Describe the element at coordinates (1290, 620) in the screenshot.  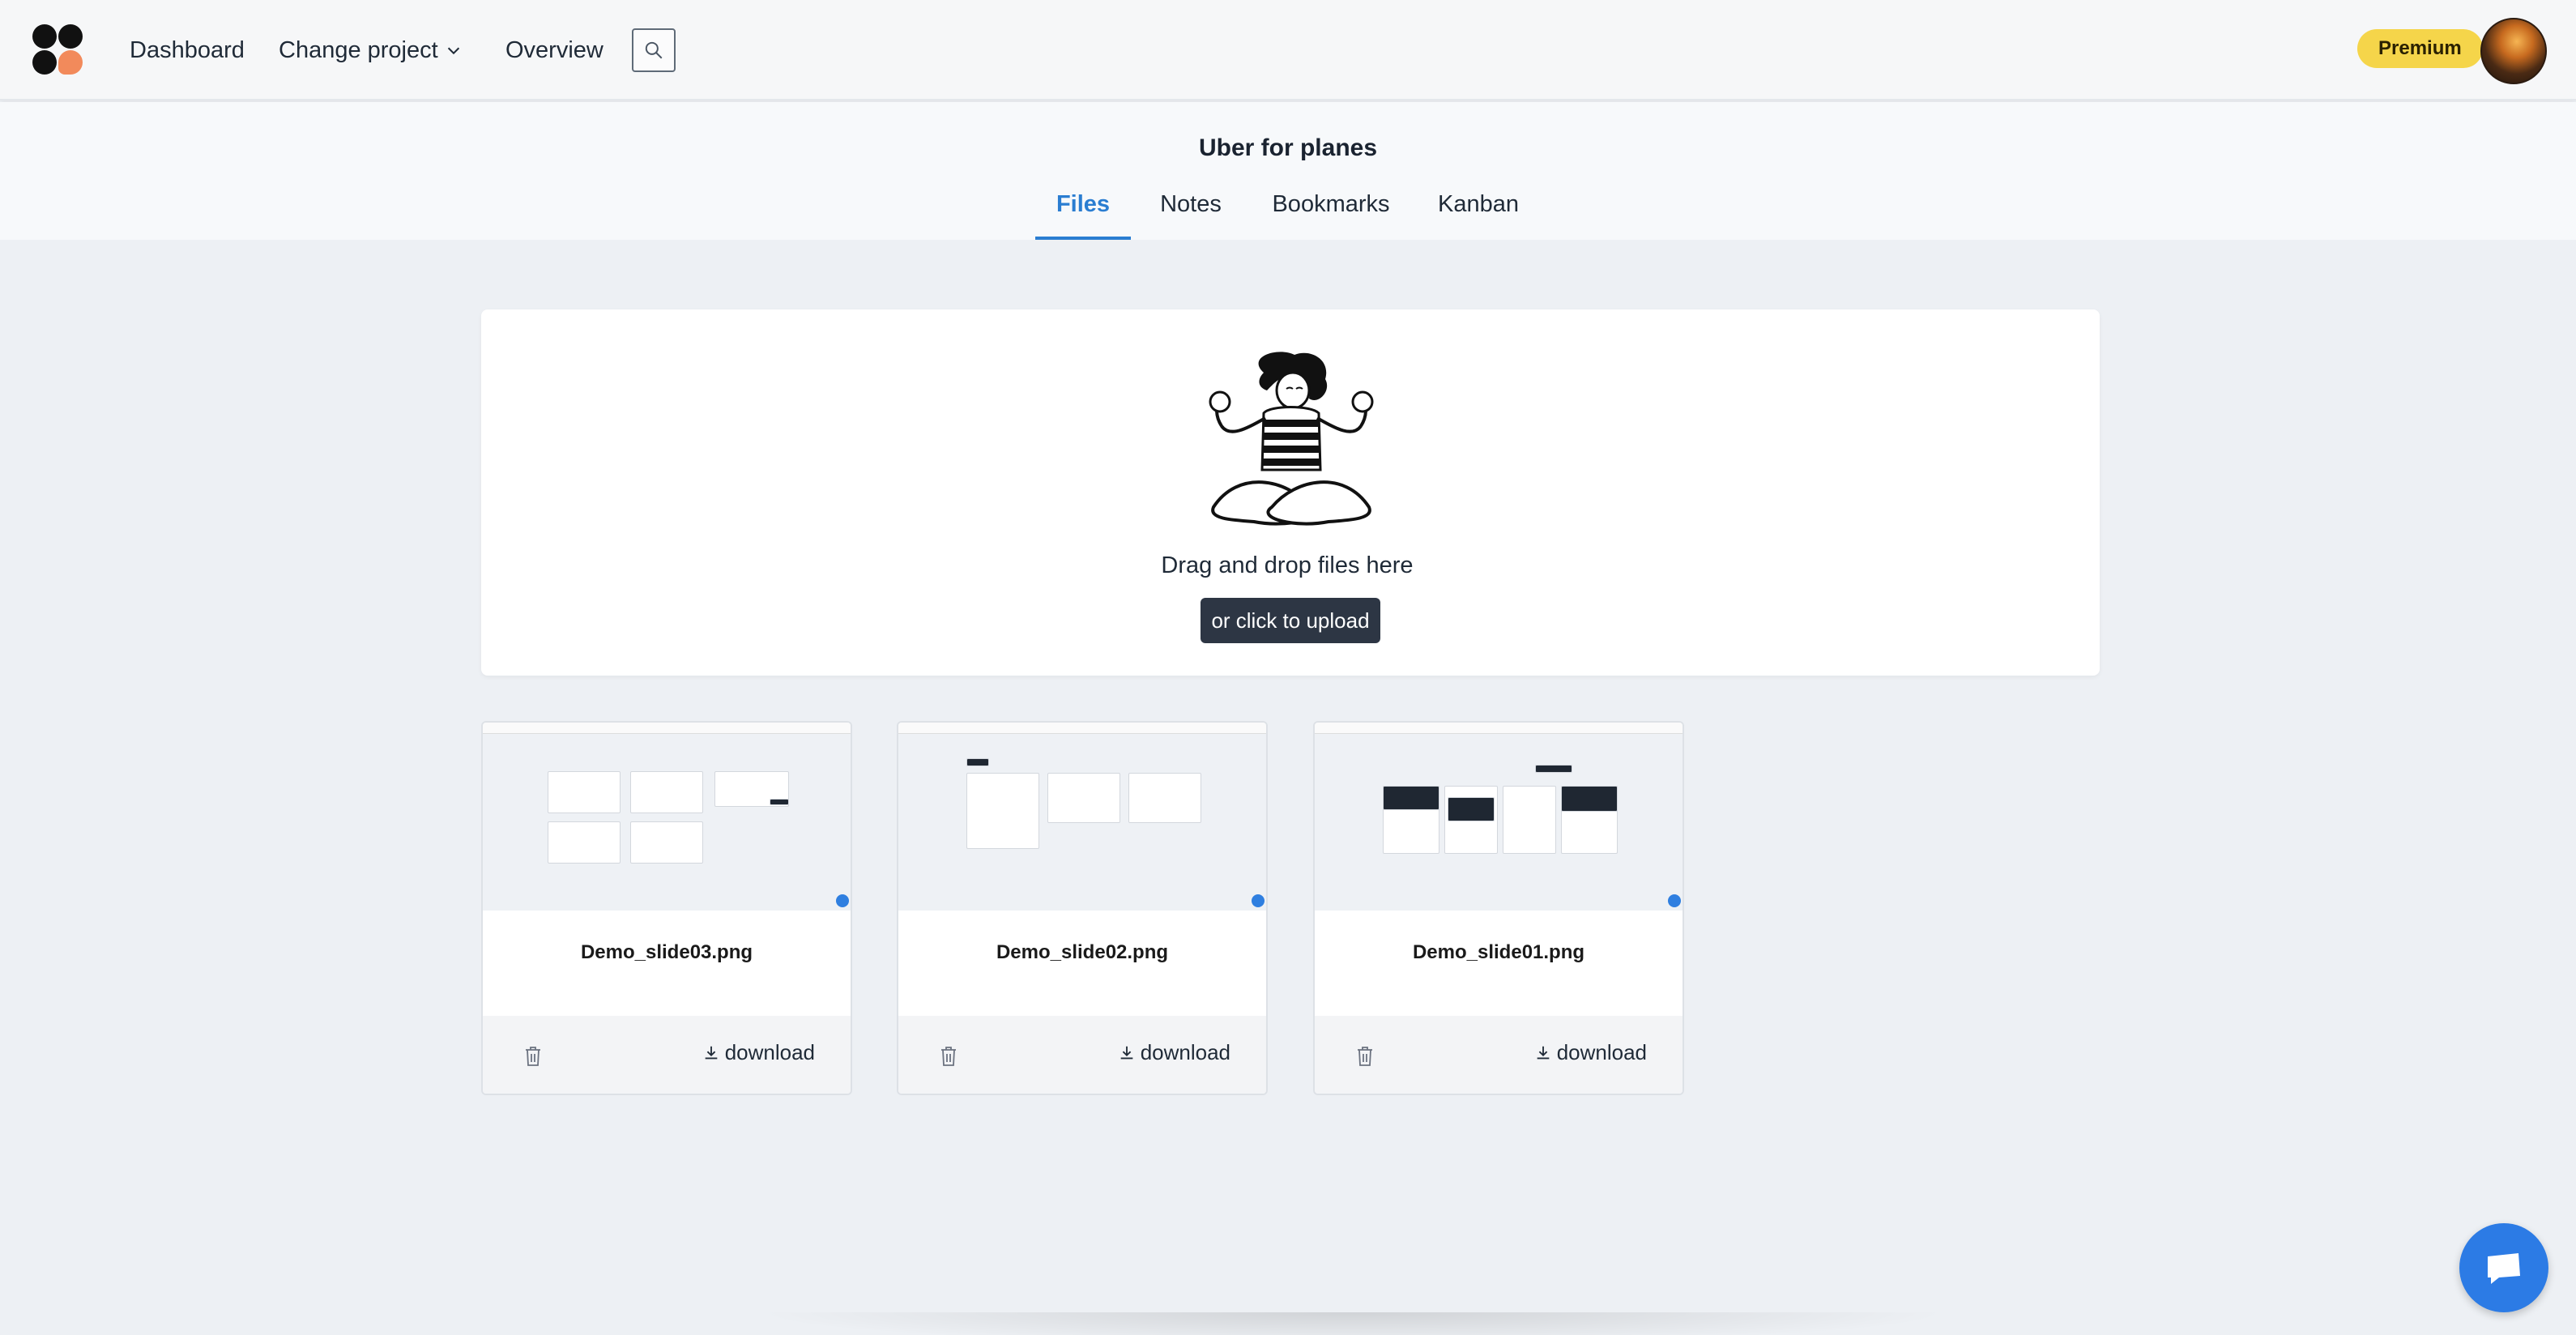
I see `upload-button: or click to upload` at that location.